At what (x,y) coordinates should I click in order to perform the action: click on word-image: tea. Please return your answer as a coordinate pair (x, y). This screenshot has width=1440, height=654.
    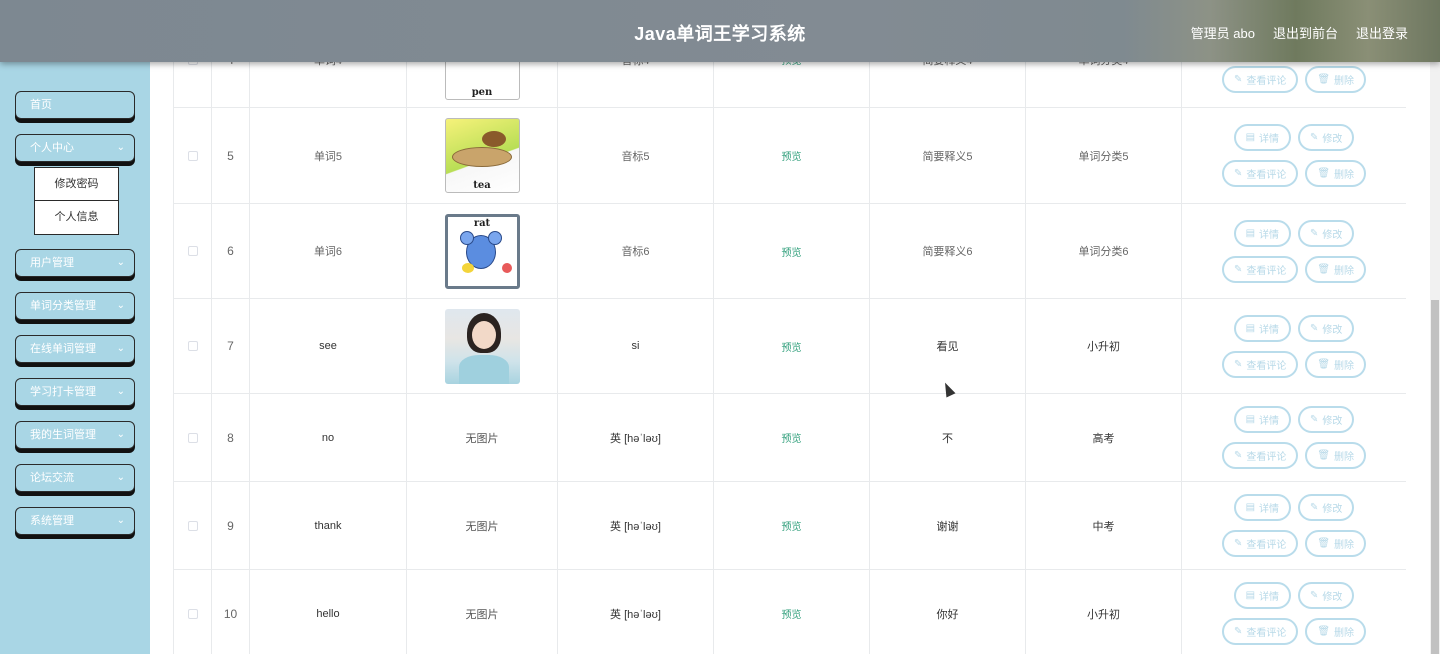
    Looking at the image, I should click on (482, 155).